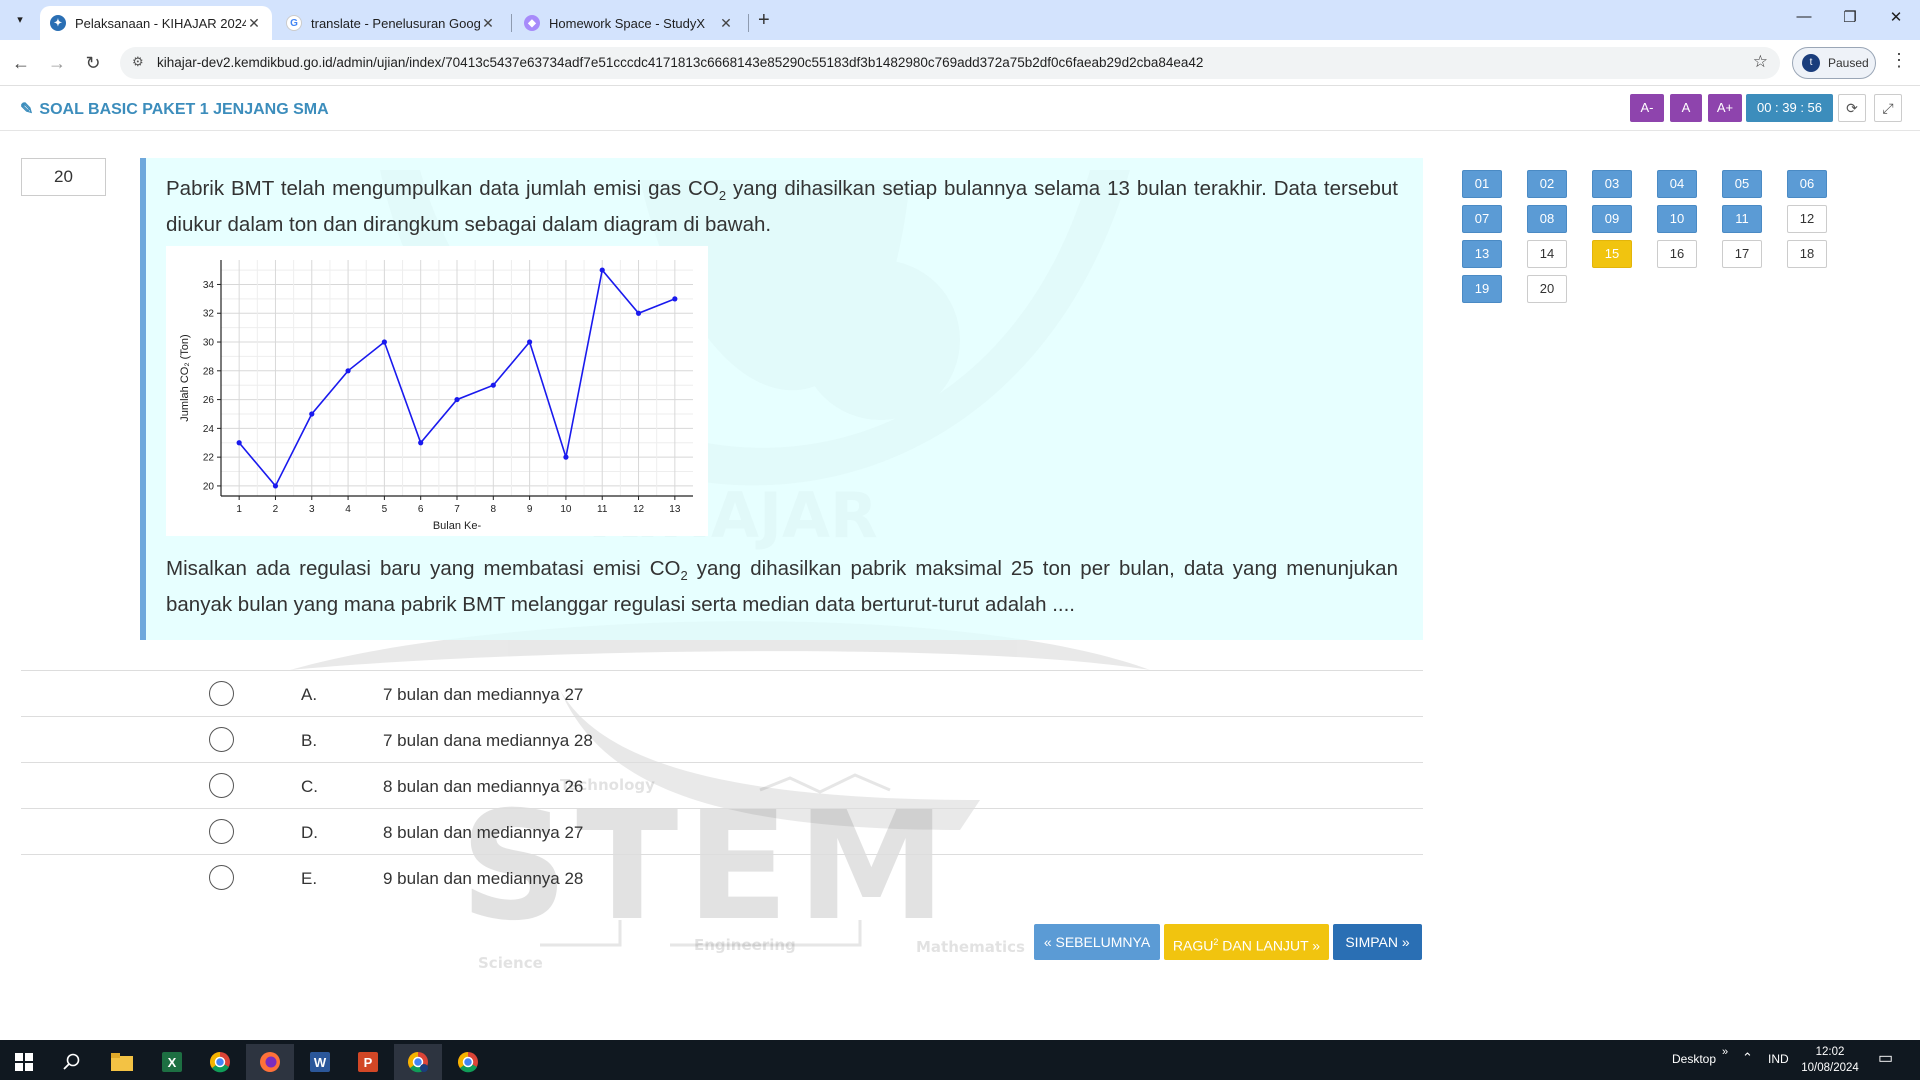 The image size is (1920, 1080). What do you see at coordinates (1647, 108) in the screenshot?
I see `font-decrease-button: A-` at bounding box center [1647, 108].